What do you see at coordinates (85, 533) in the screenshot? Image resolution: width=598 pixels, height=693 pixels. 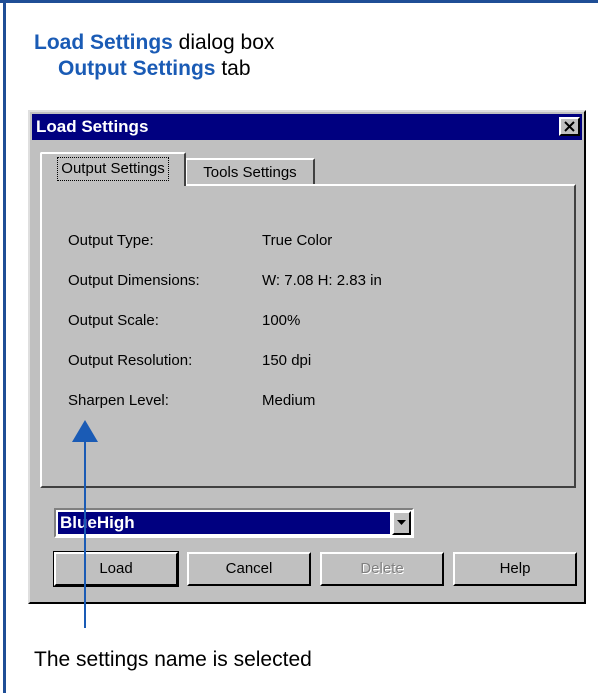 I see `callout-line` at bounding box center [85, 533].